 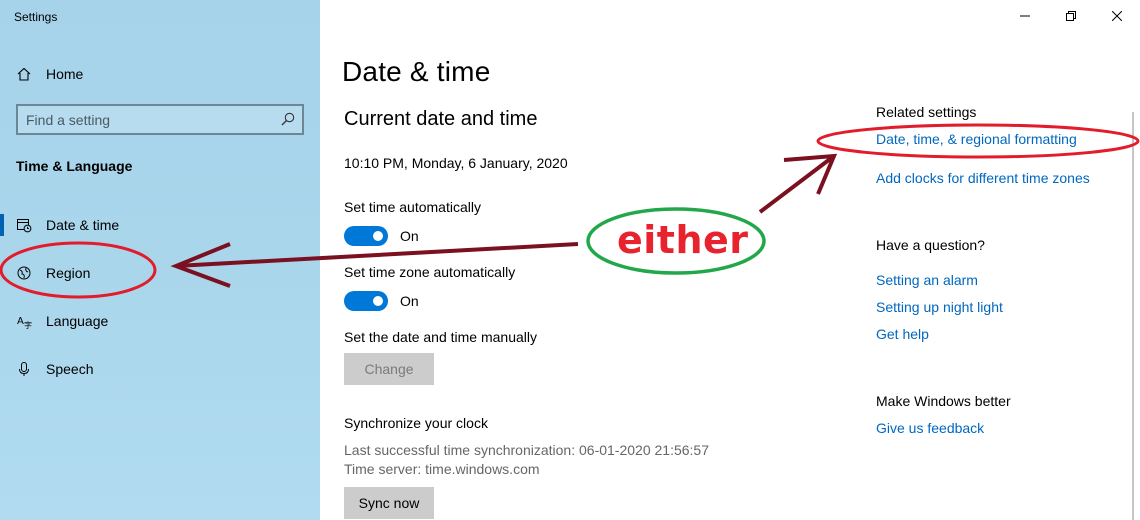 What do you see at coordinates (930, 245) in the screenshot?
I see `question-heading: Have a question?` at bounding box center [930, 245].